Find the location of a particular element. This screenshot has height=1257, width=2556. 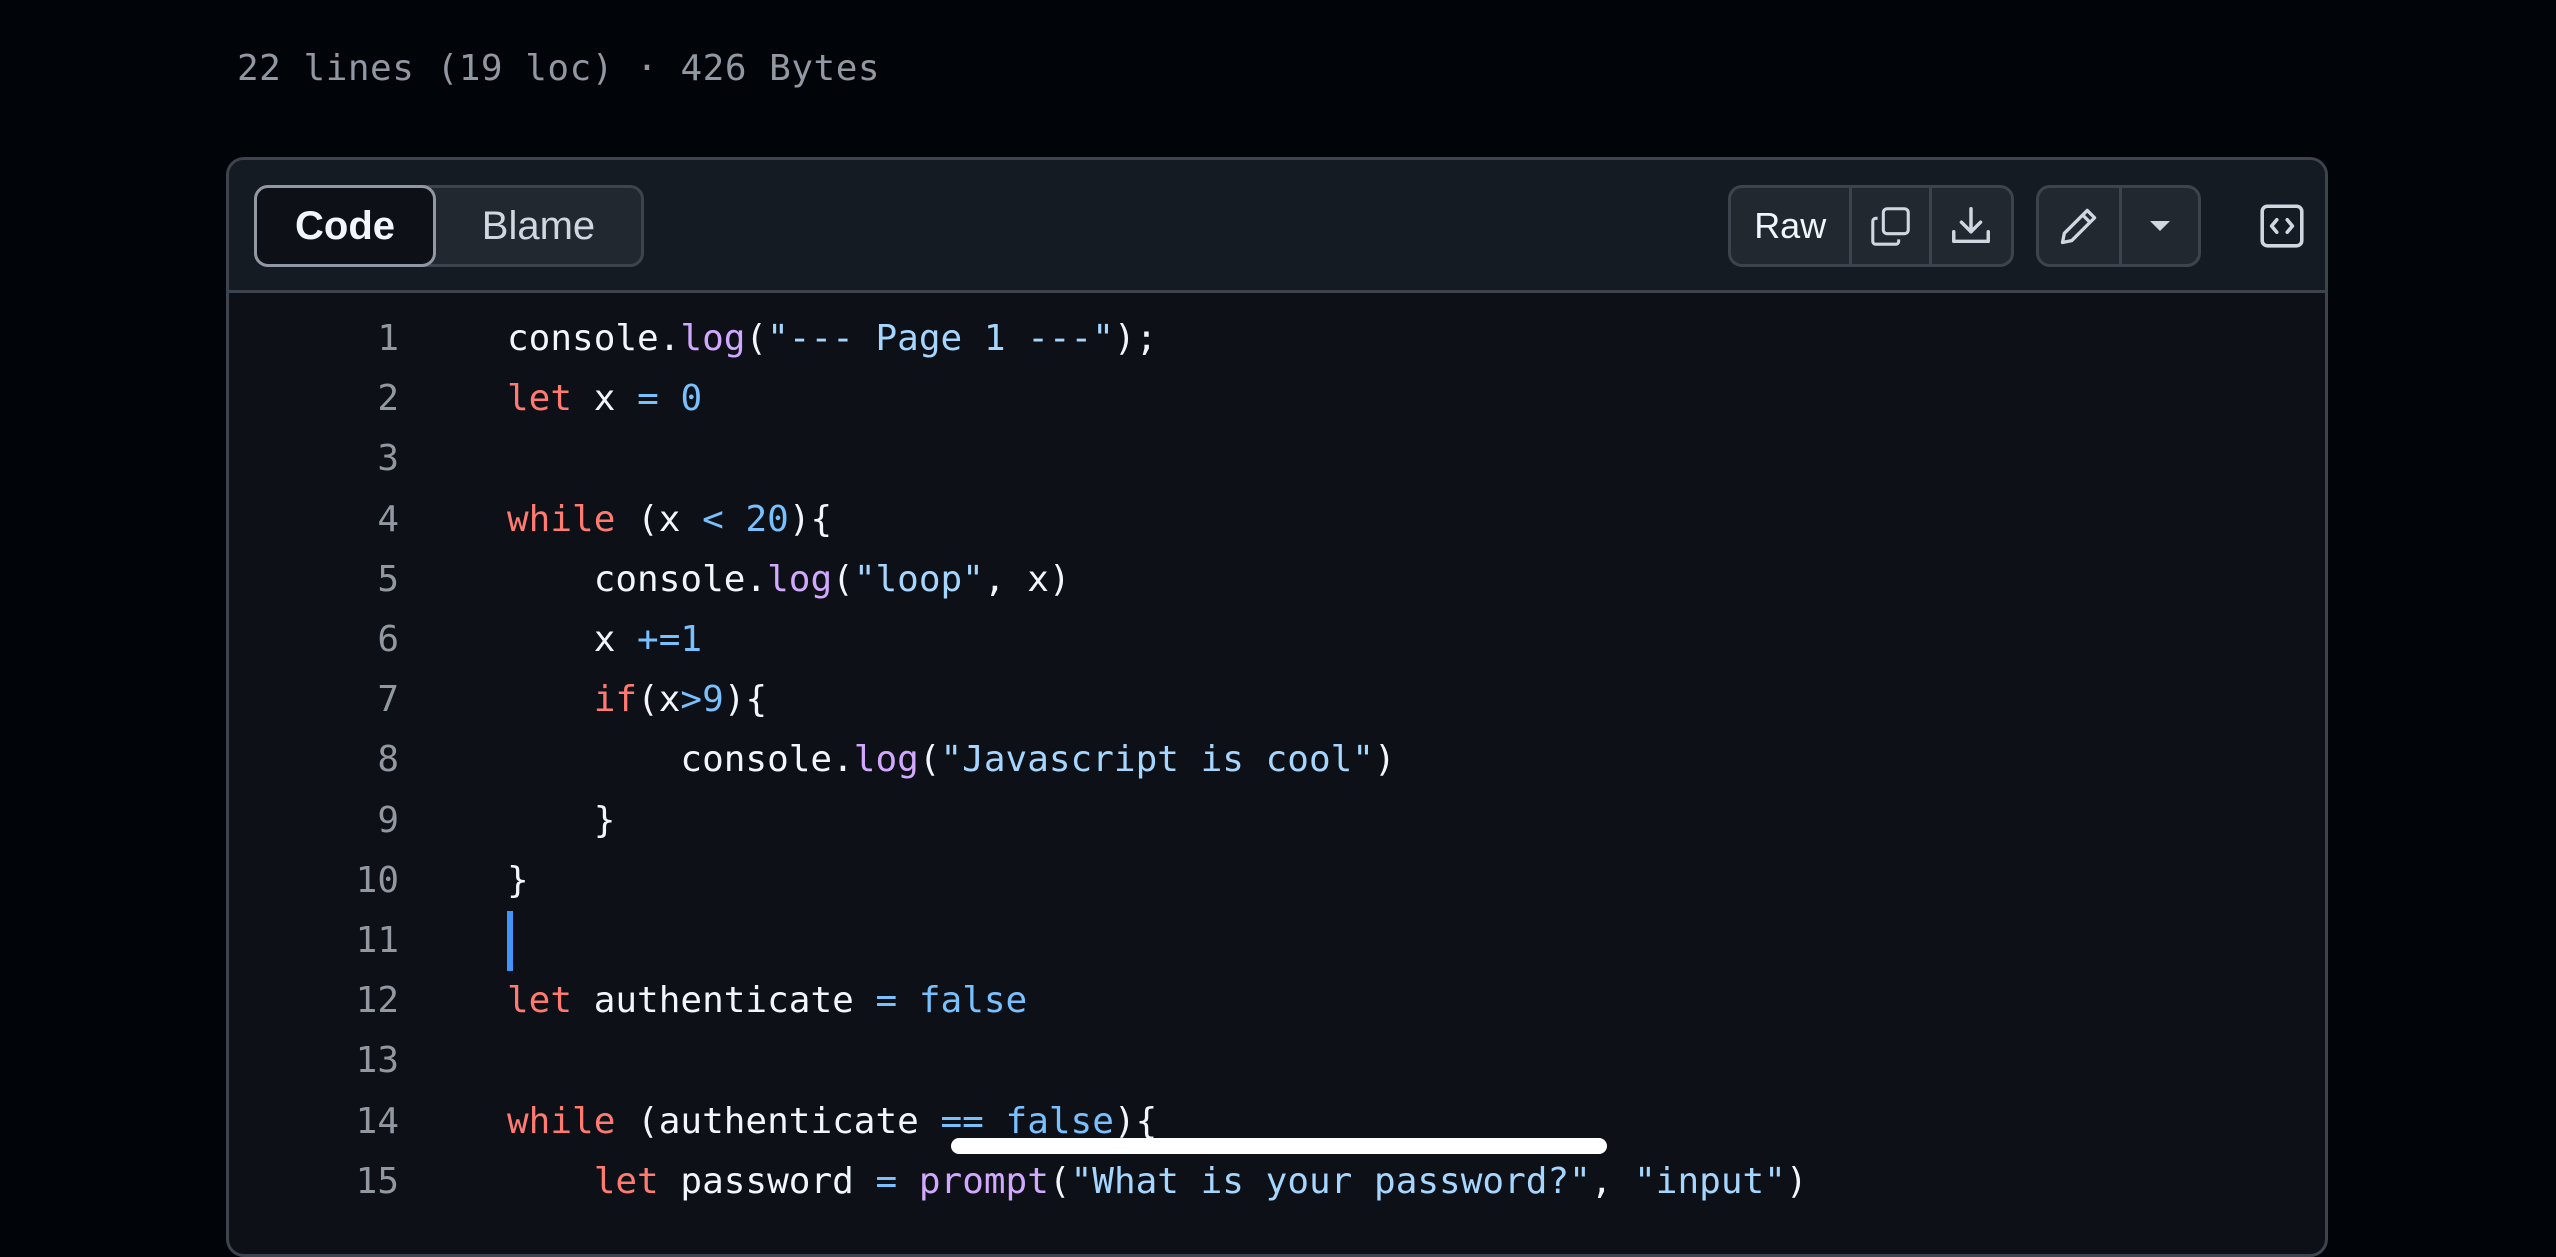

code-line: 7 if(x>9){ is located at coordinates (1277, 700).